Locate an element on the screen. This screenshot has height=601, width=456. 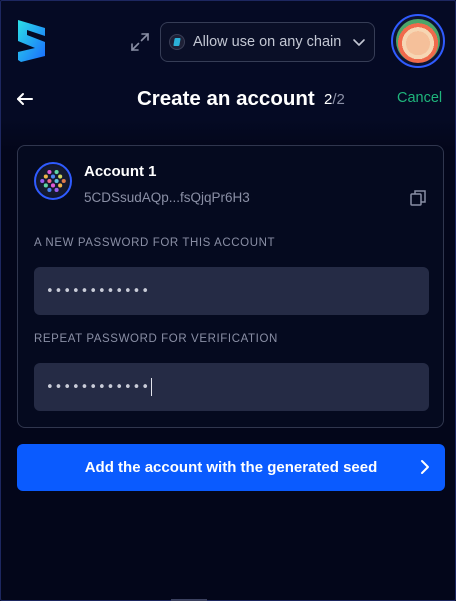
chain-select-label: Allow use on any chain is located at coordinates (267, 42).